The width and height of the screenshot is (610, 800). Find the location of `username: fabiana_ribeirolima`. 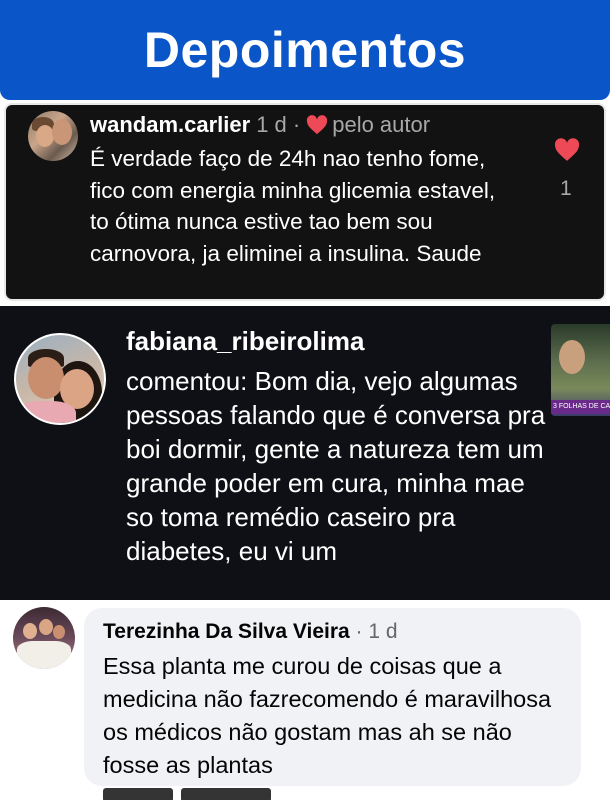

username: fabiana_ribeirolima is located at coordinates (245, 341).